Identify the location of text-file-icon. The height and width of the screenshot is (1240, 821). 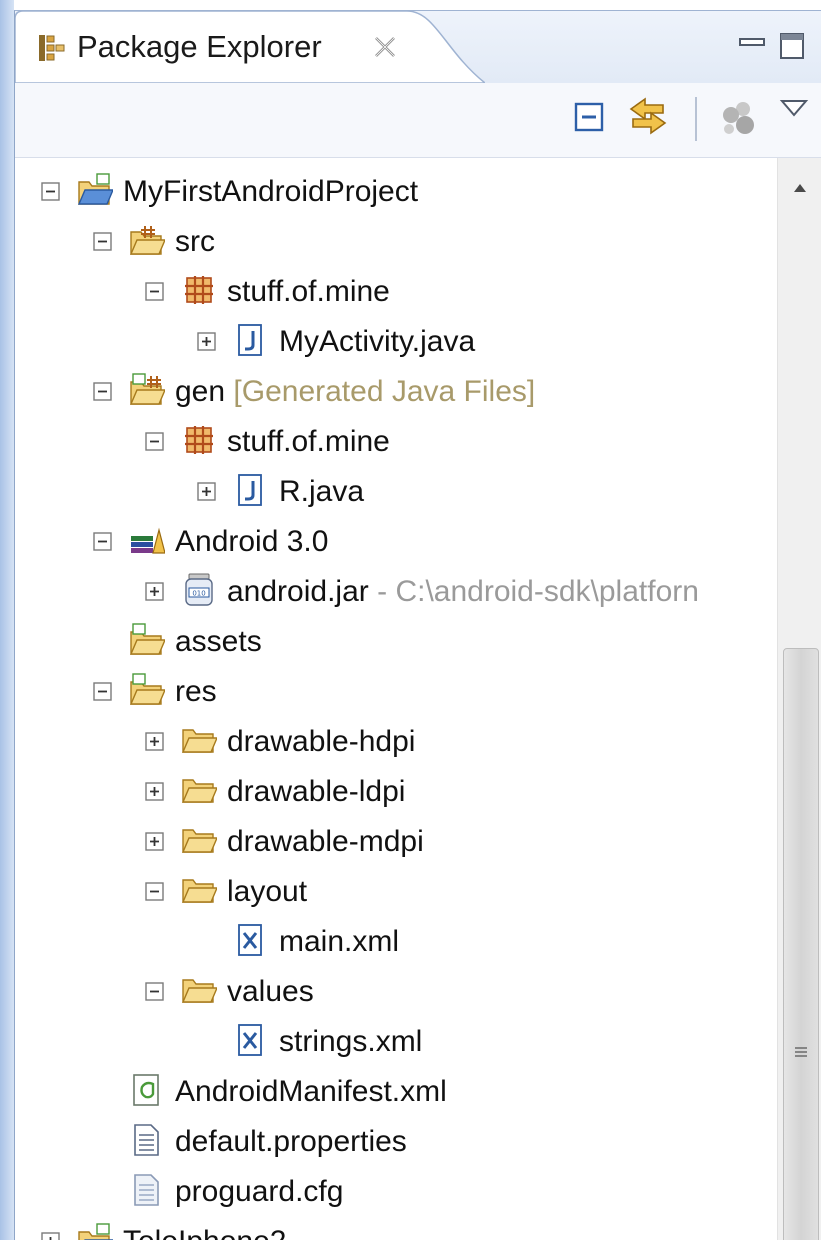
(146, 1140).